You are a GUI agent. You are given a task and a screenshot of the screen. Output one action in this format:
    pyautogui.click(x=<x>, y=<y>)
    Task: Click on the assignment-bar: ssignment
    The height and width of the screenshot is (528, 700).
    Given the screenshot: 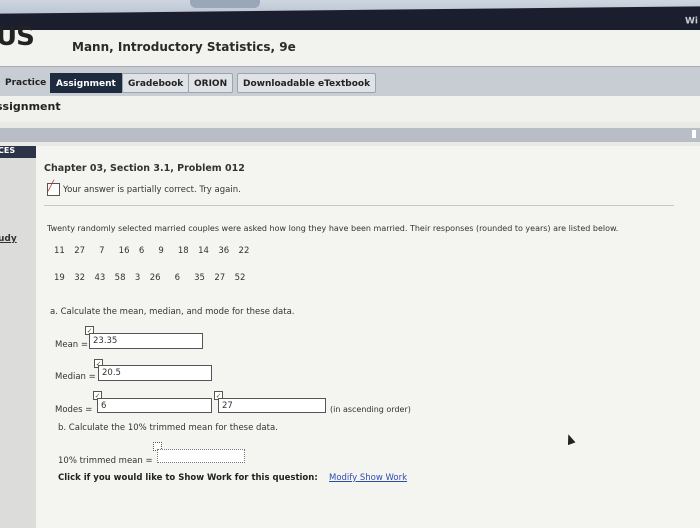 What is the action you would take?
    pyautogui.click(x=350, y=109)
    